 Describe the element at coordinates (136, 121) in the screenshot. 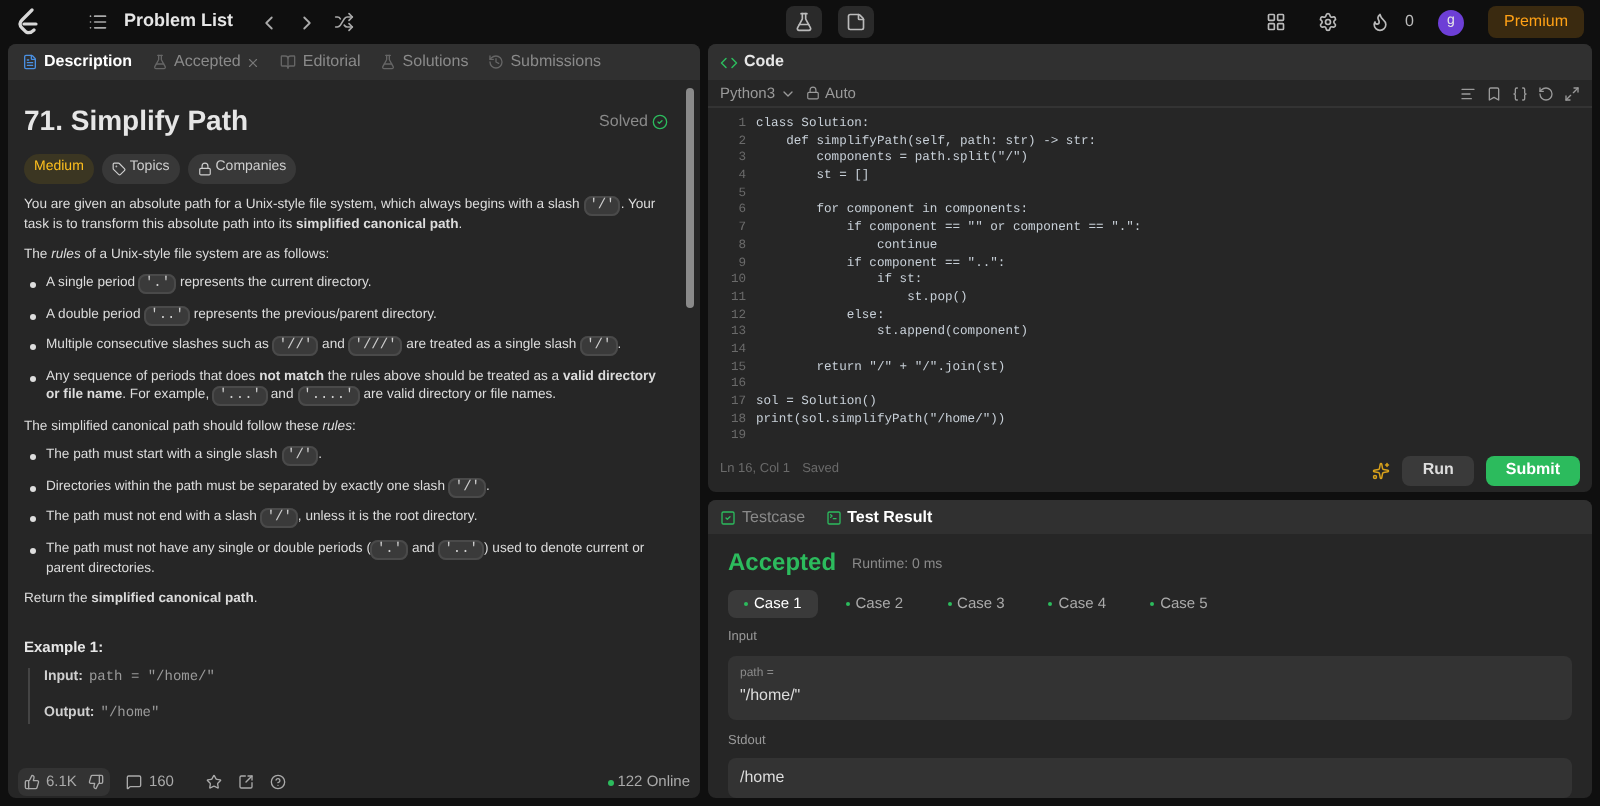

I see `problem-title: 71. Simplify Path` at that location.